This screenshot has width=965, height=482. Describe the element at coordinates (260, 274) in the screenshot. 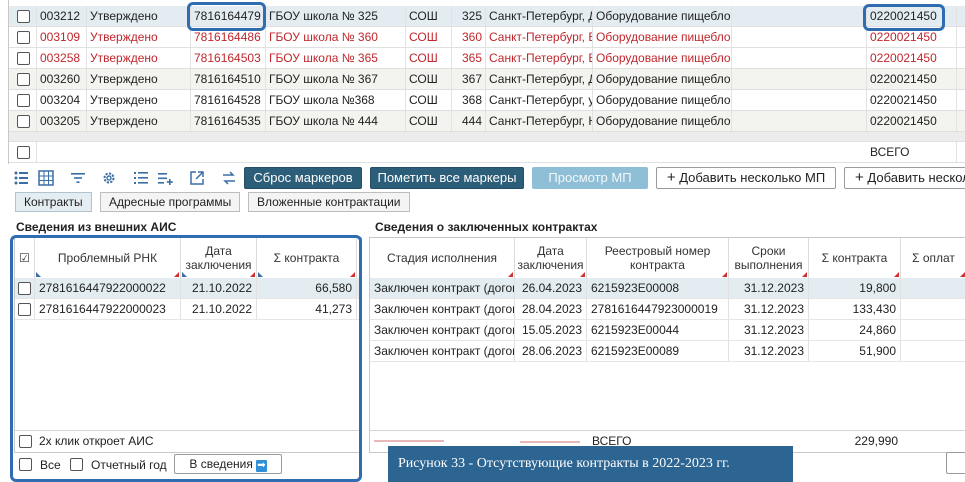

I see `filter-marker-icon` at that location.